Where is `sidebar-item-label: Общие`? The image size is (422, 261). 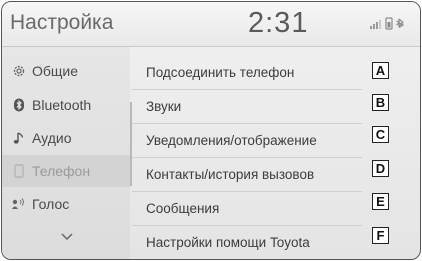
sidebar-item-label: Общие is located at coordinates (55, 71).